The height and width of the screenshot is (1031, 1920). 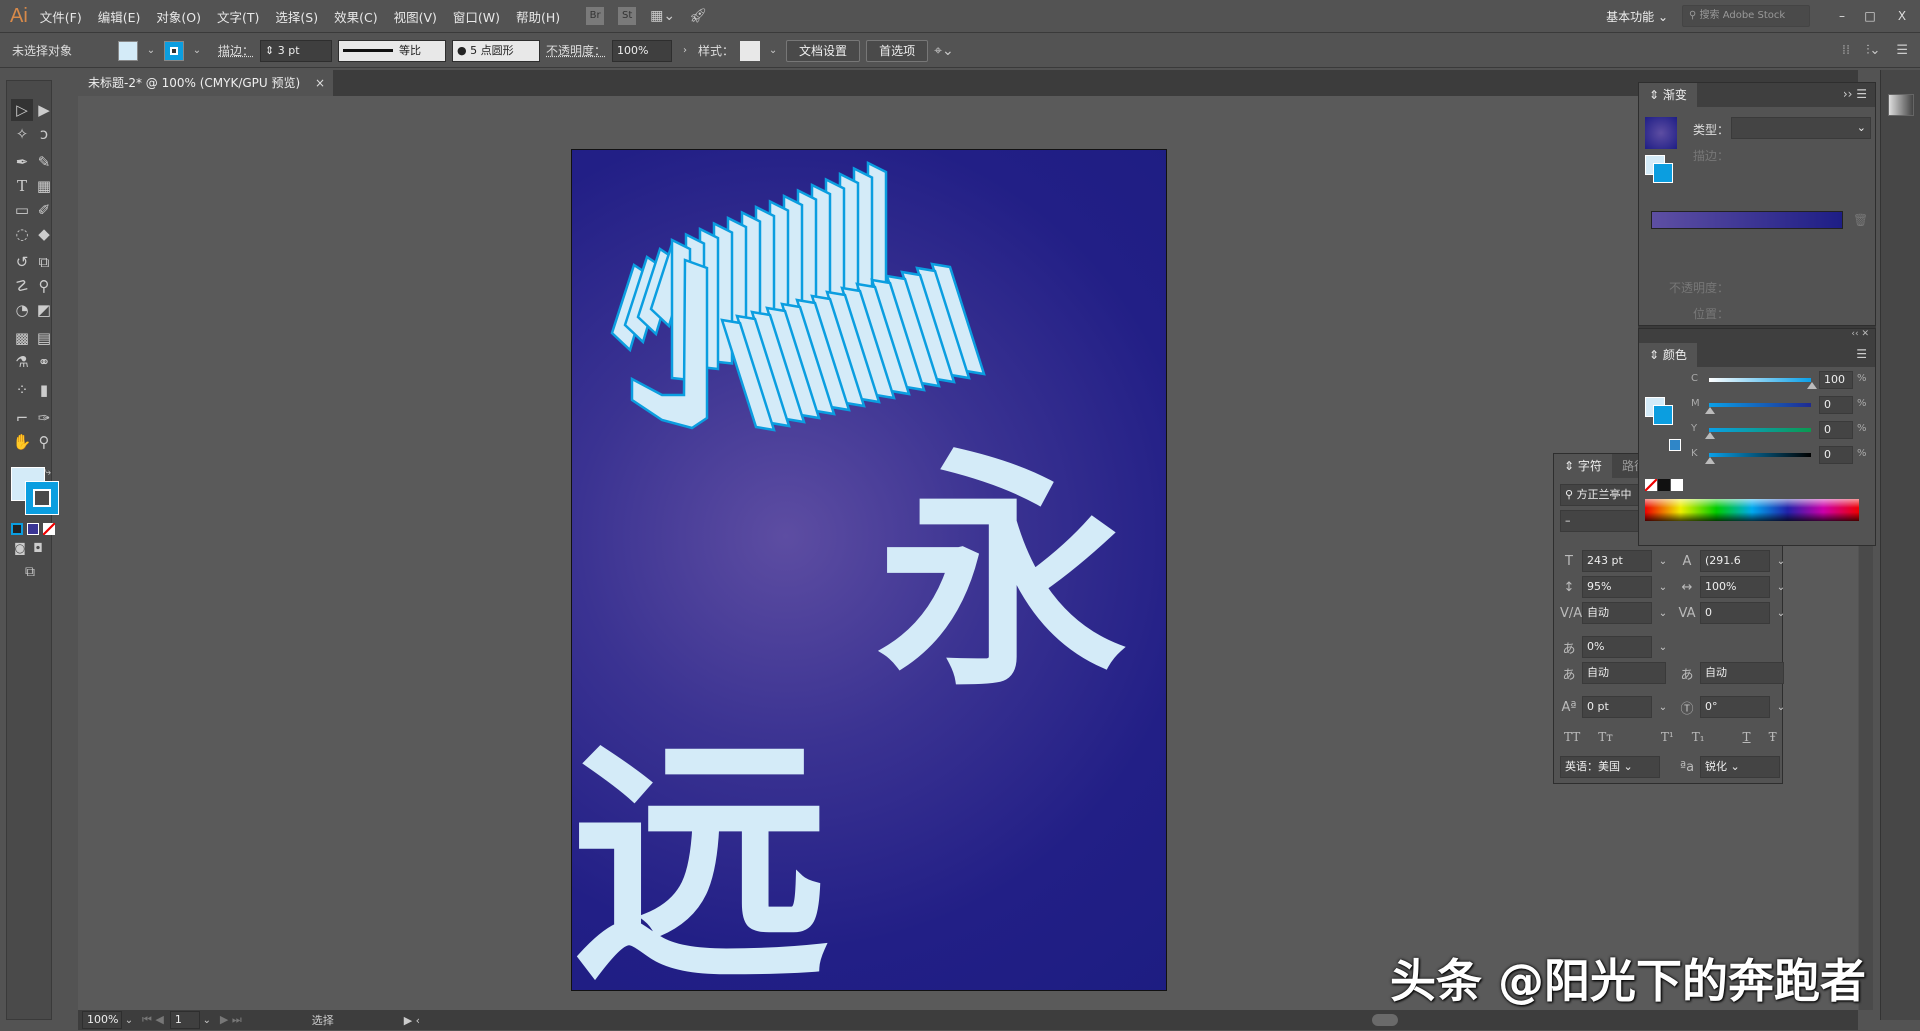 I want to click on strikethrough-button: Ŧ, so click(x=1773, y=737).